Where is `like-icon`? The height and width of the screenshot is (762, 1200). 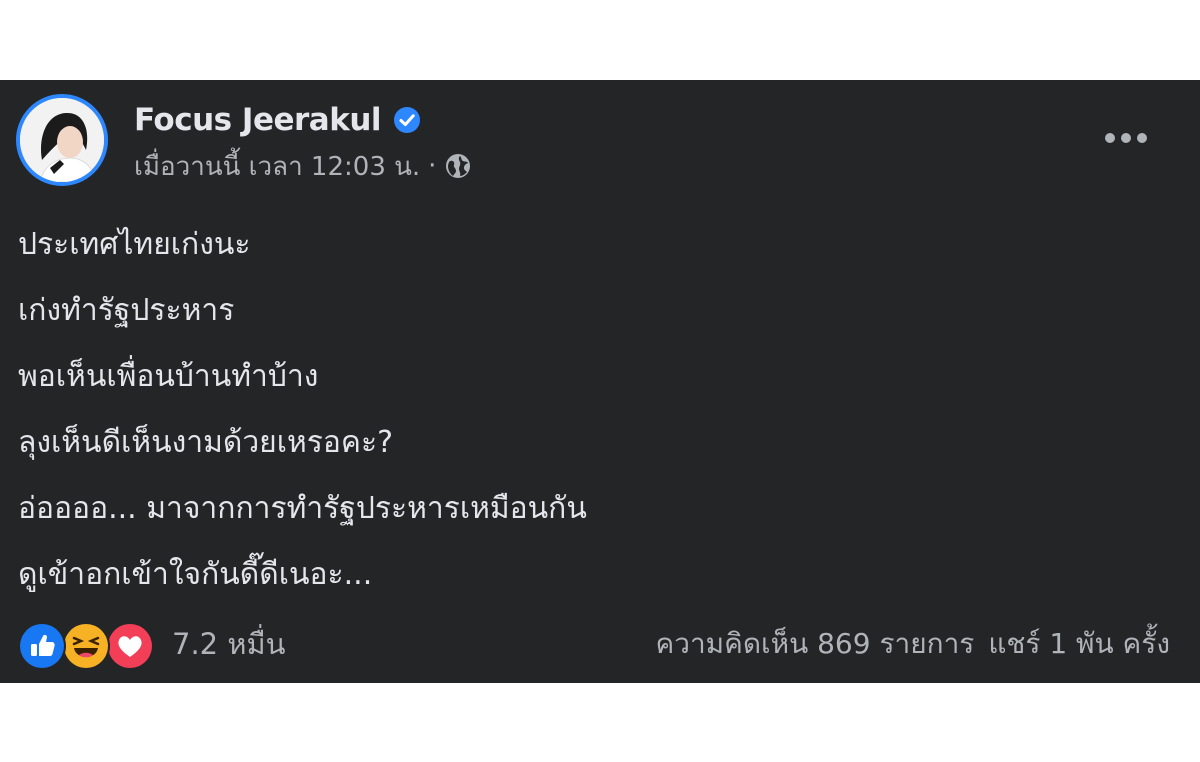
like-icon is located at coordinates (42, 646).